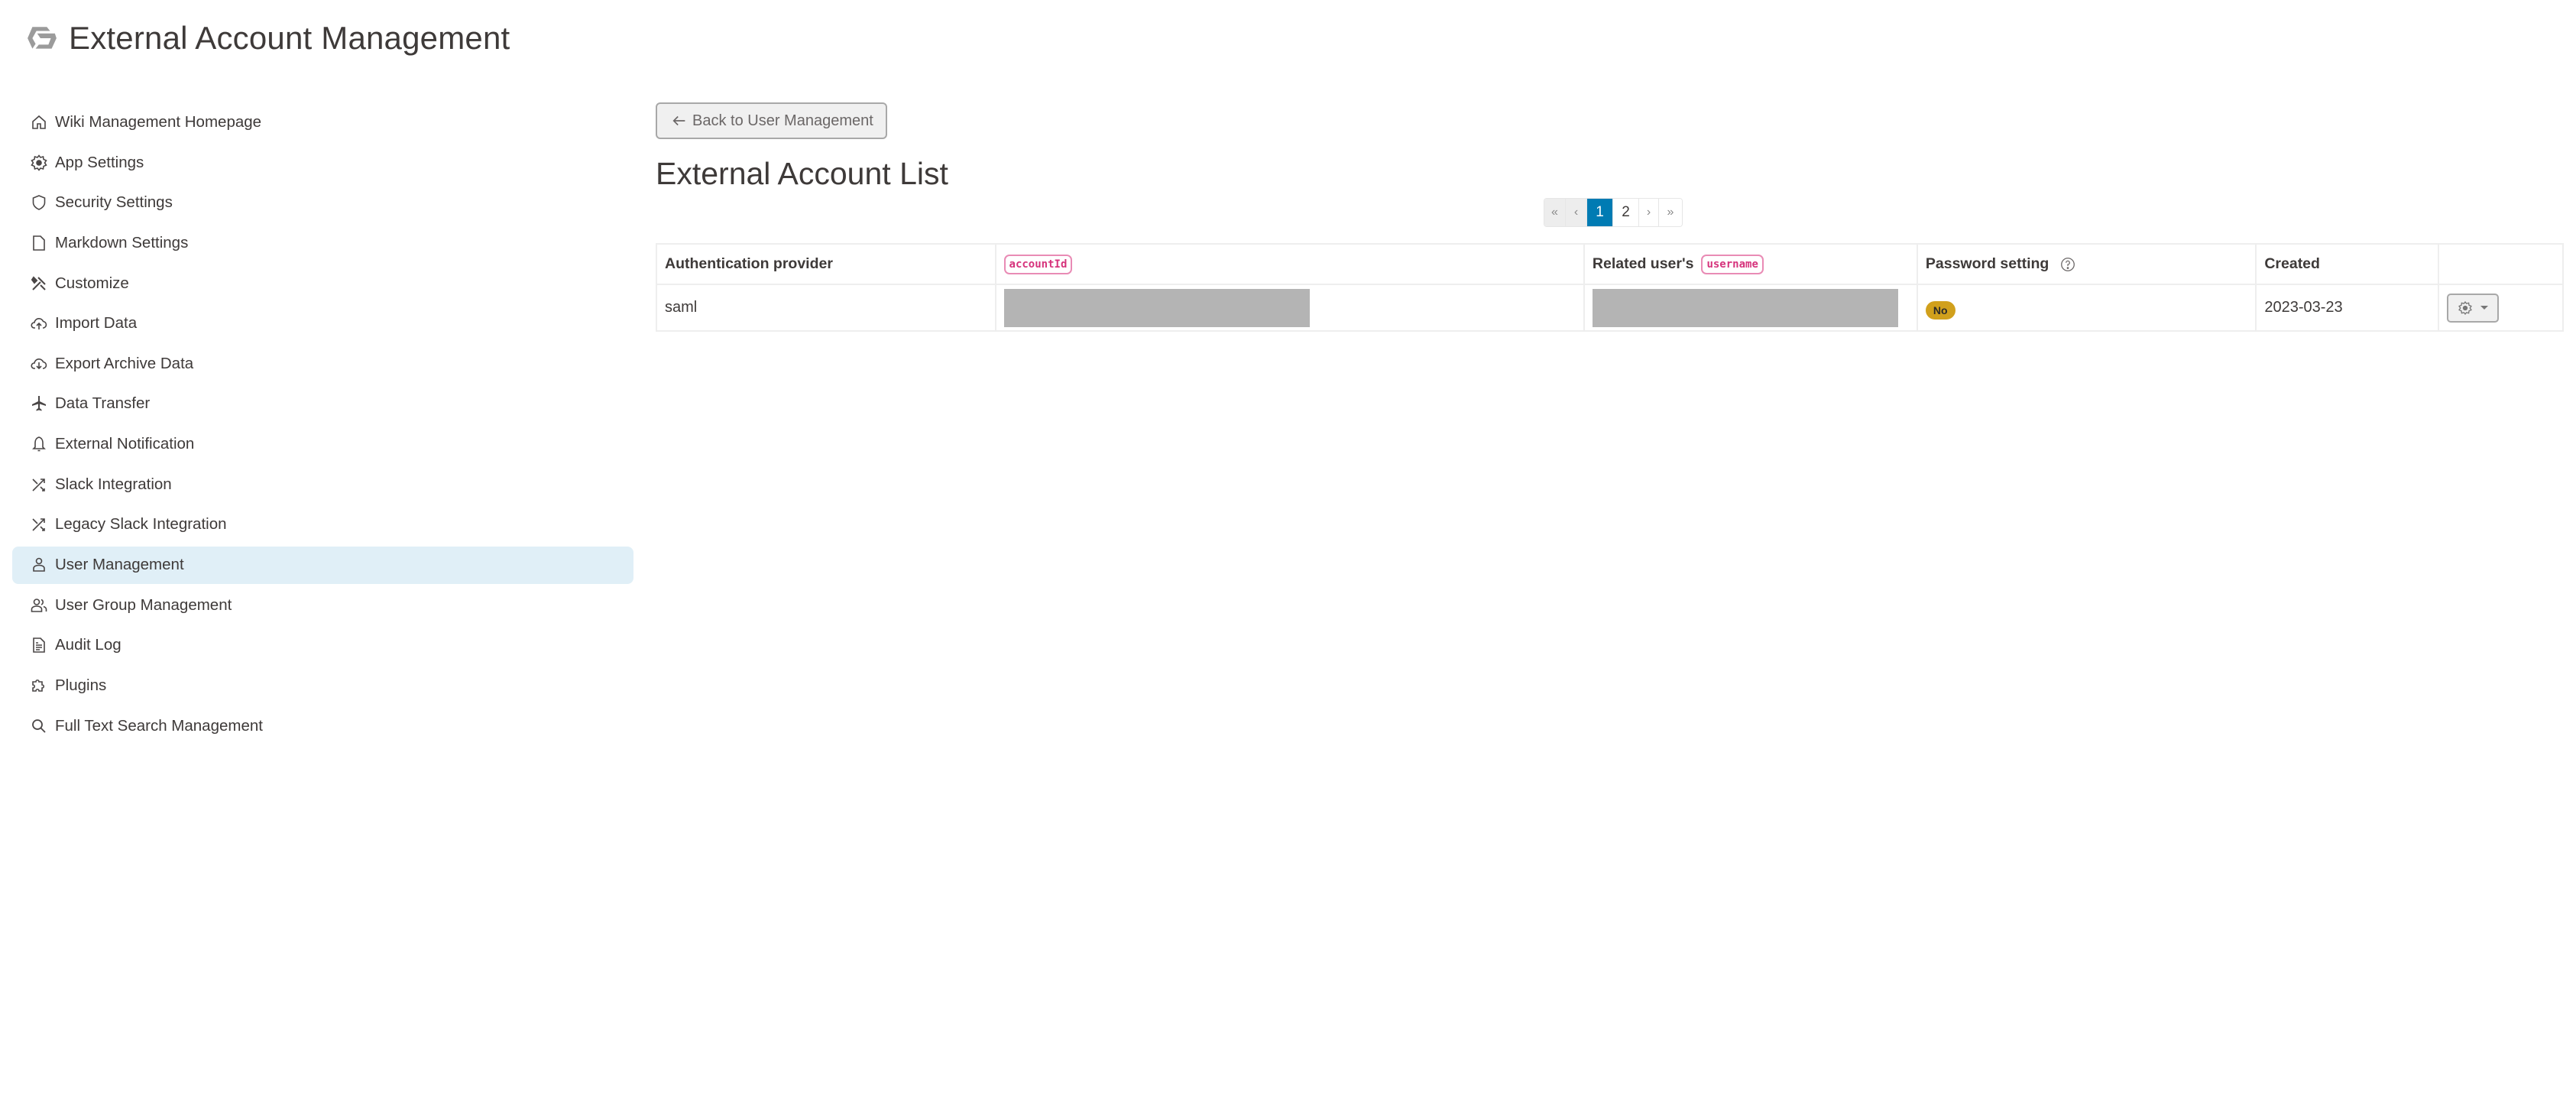 The width and height of the screenshot is (2576, 1103). What do you see at coordinates (39, 605) in the screenshot?
I see `users-icon` at bounding box center [39, 605].